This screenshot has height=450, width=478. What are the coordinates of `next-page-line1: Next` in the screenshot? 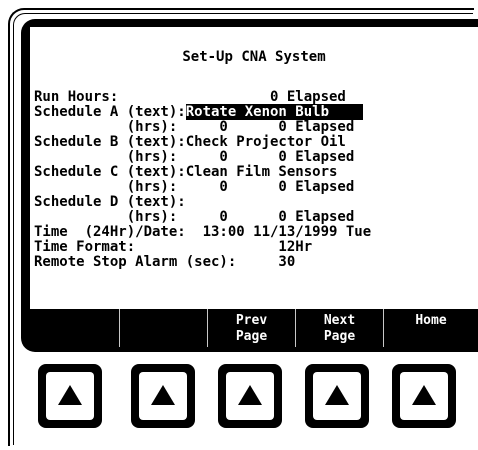 It's located at (339, 320).